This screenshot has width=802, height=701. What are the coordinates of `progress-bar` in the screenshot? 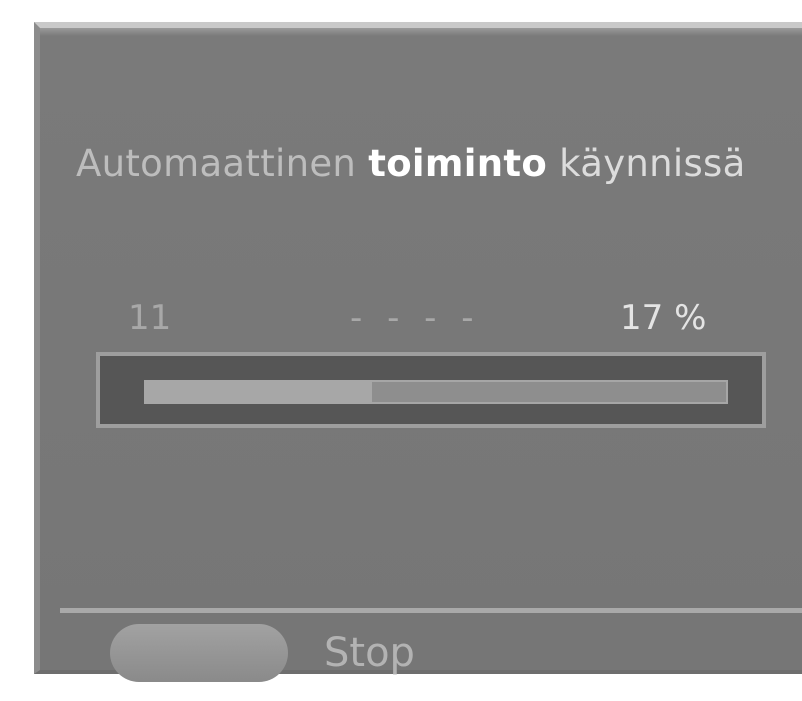 It's located at (431, 390).